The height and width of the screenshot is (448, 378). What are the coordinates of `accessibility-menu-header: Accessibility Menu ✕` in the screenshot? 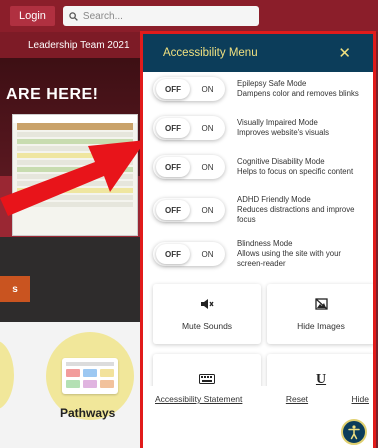 It's located at (258, 53).